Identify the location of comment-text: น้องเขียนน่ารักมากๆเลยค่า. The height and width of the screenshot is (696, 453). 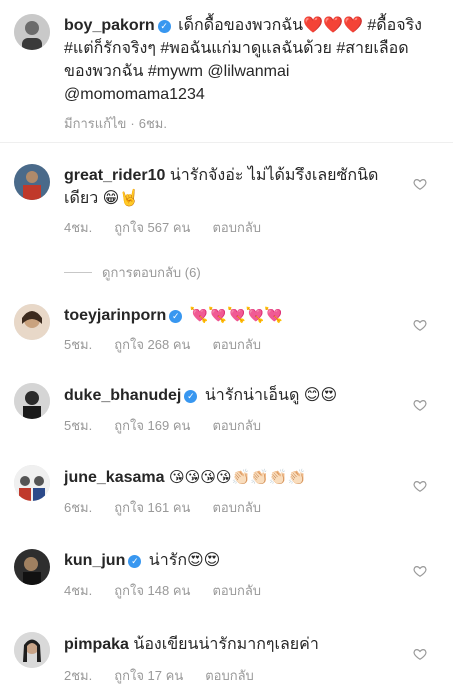
(226, 644).